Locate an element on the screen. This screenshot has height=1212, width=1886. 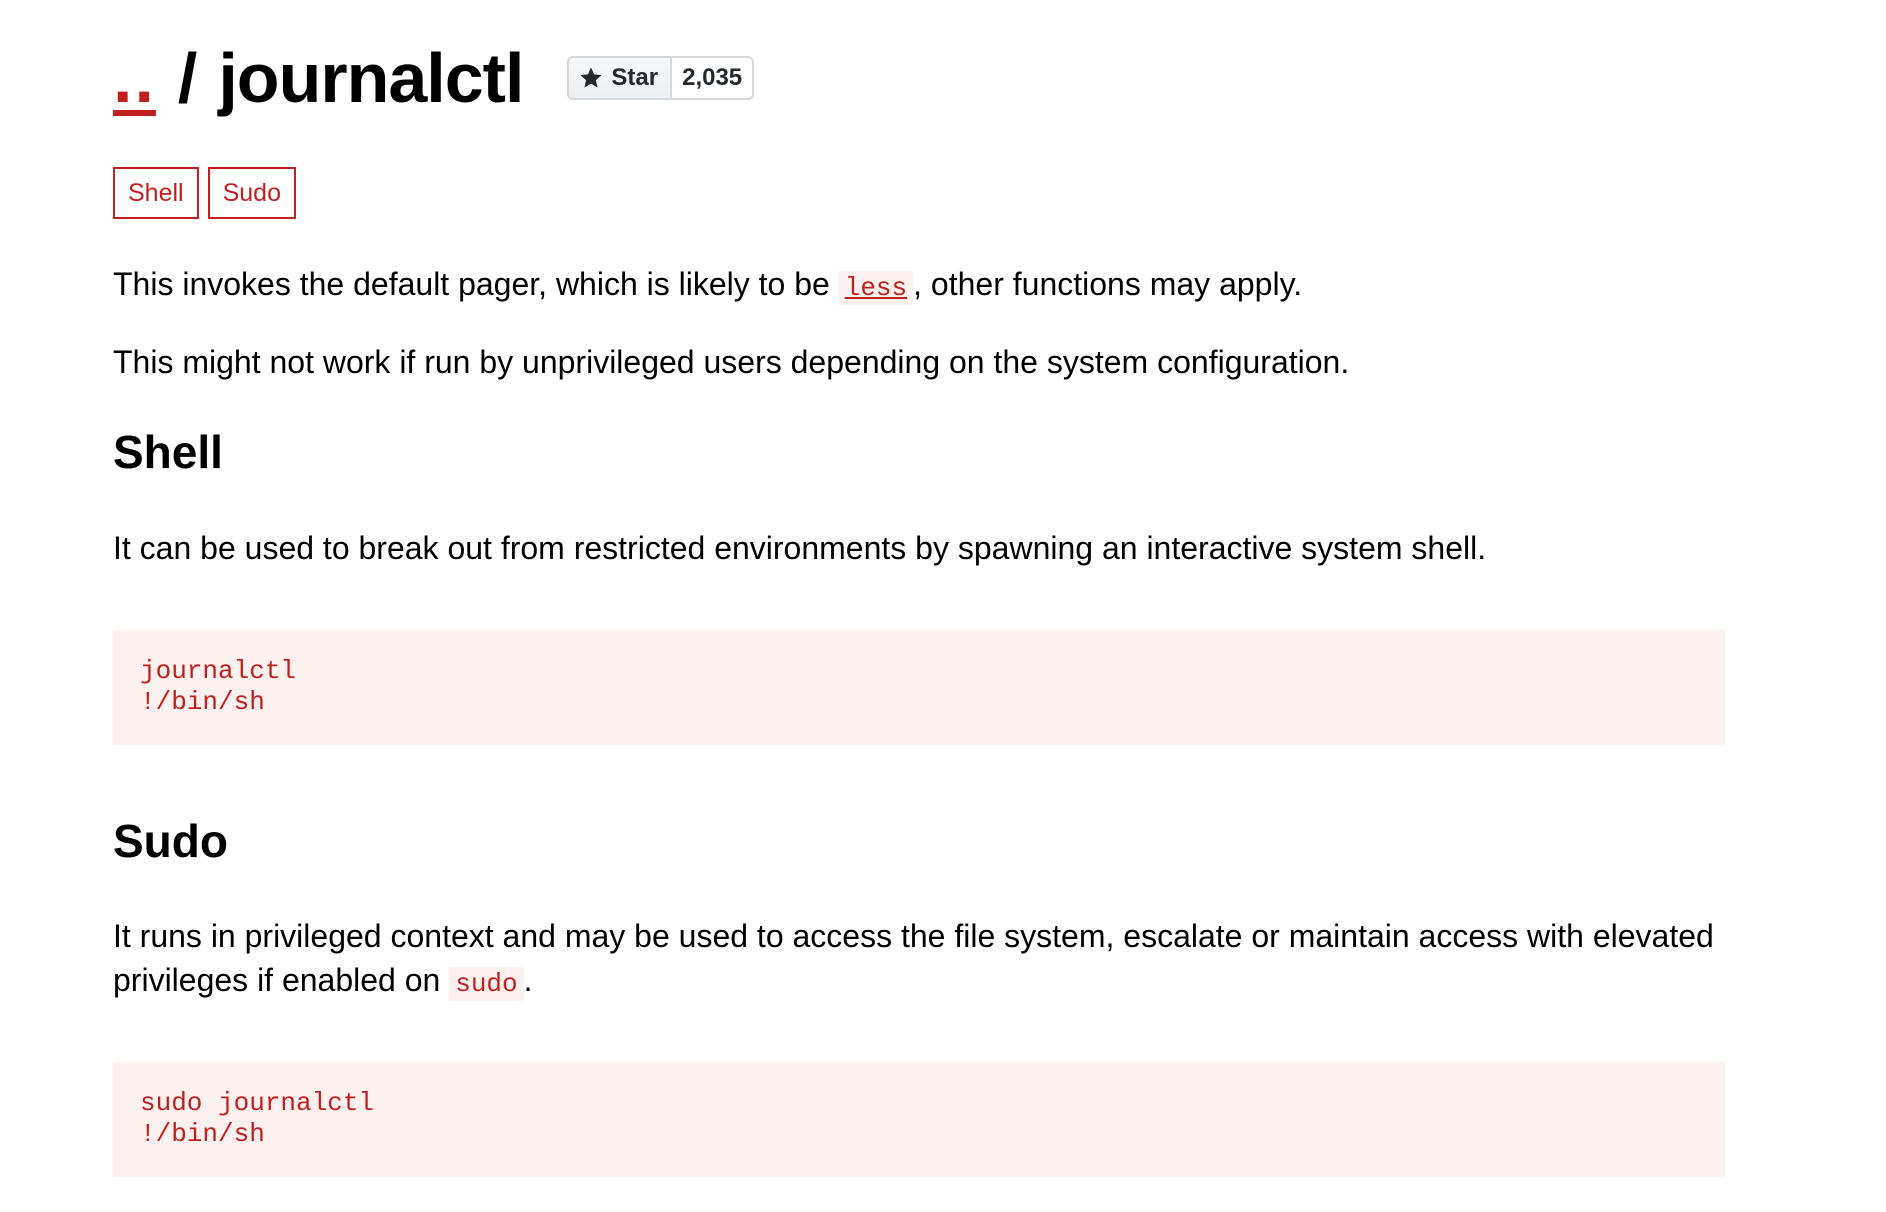
sudo-code-block: sudo journalctl !/bin/sh is located at coordinates (919, 1119).